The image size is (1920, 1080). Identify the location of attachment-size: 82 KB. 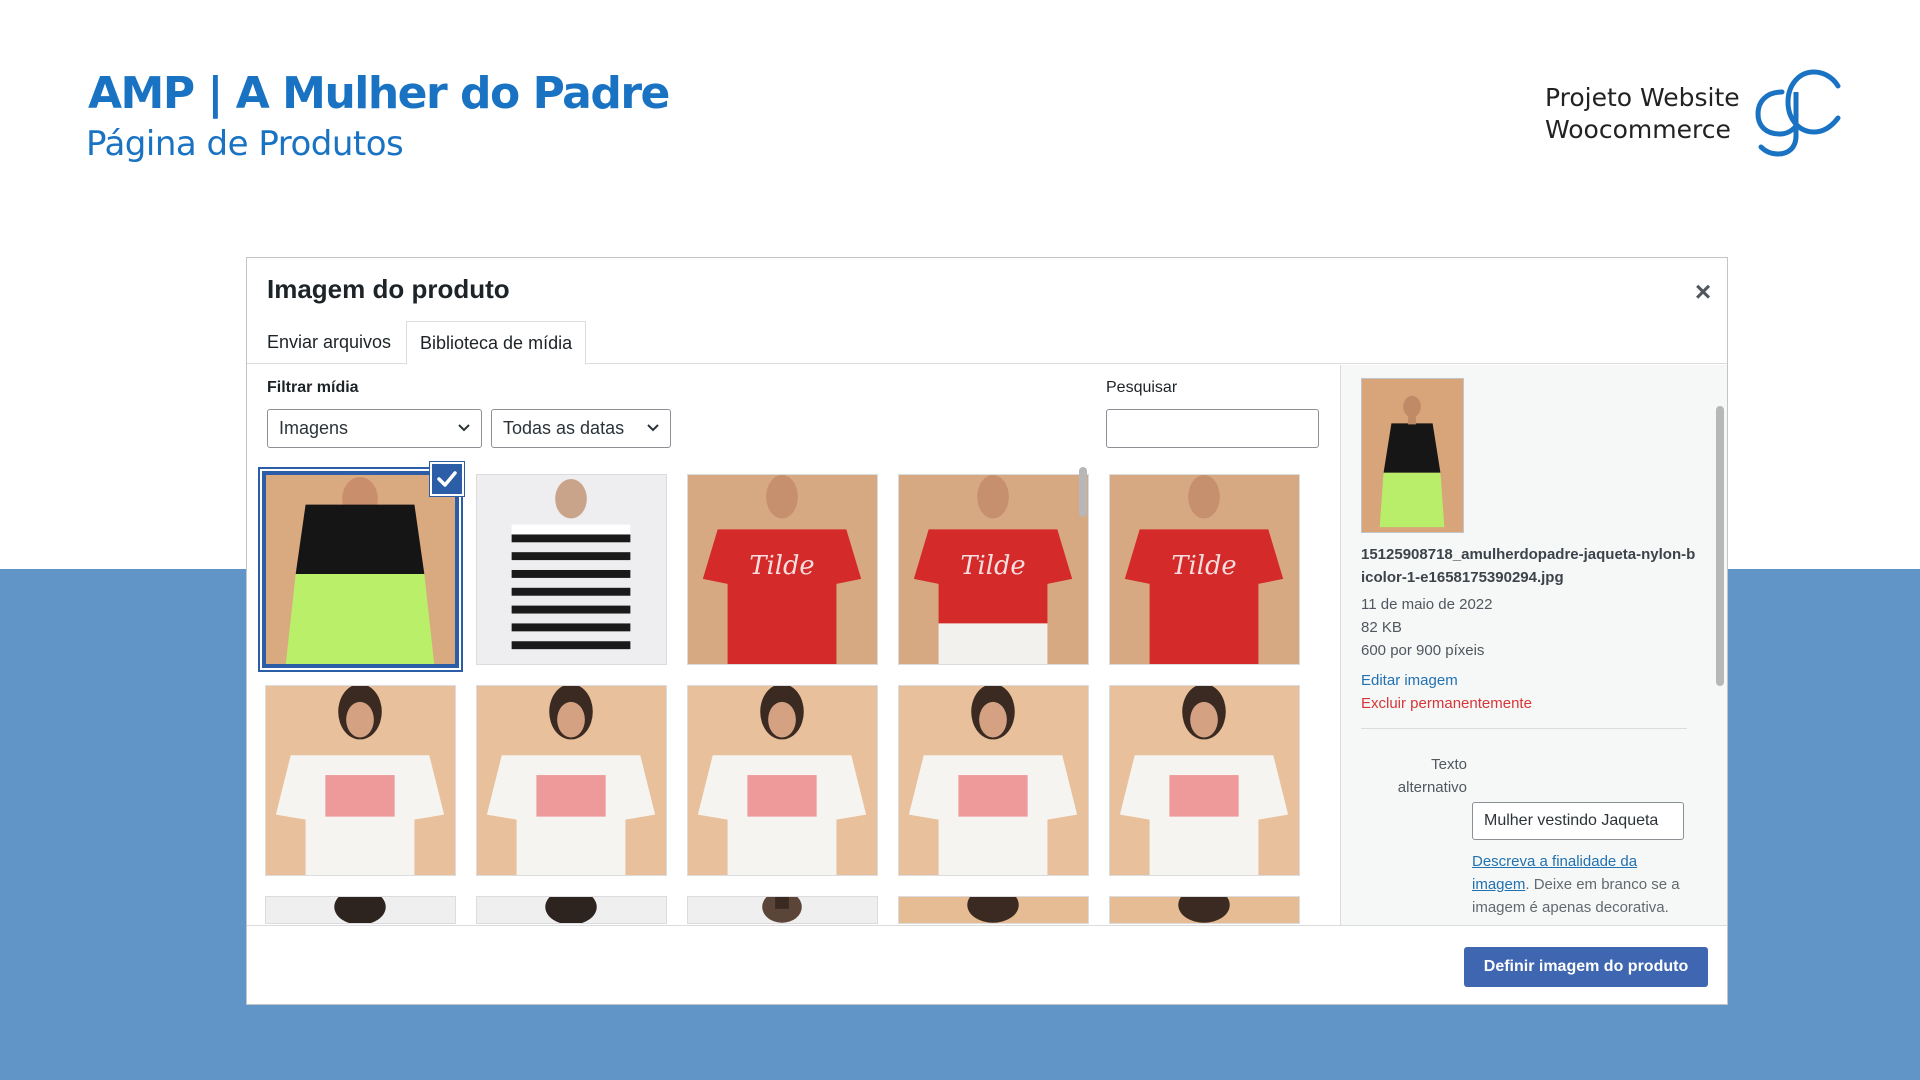
(1381, 627).